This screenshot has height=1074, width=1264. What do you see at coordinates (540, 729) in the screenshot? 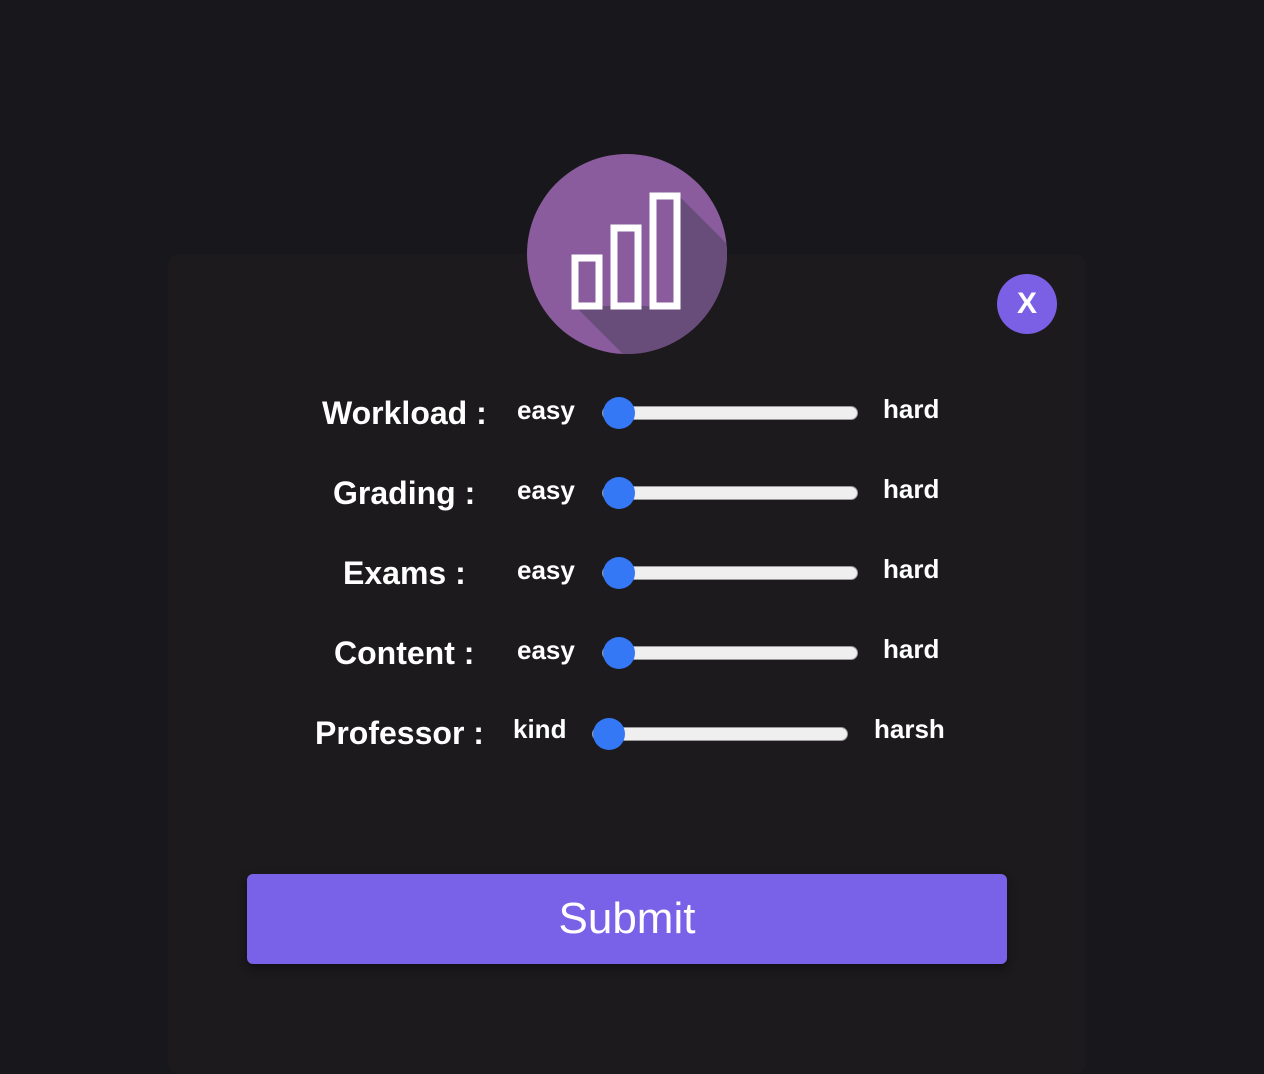
I see `min-label-professor: kind` at bounding box center [540, 729].